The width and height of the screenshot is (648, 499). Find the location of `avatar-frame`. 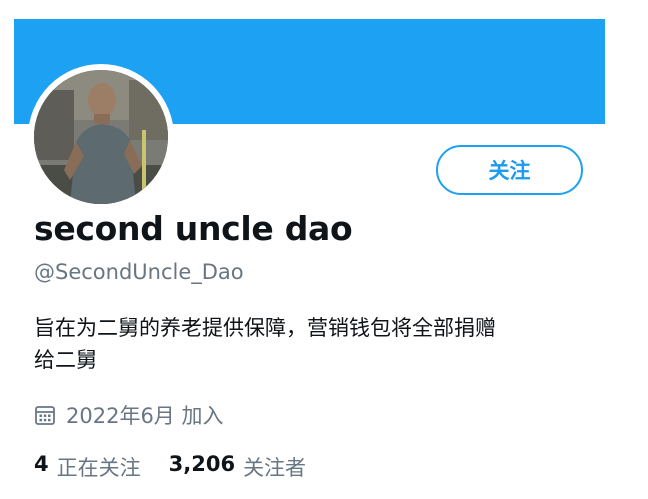

avatar-frame is located at coordinates (101, 137).